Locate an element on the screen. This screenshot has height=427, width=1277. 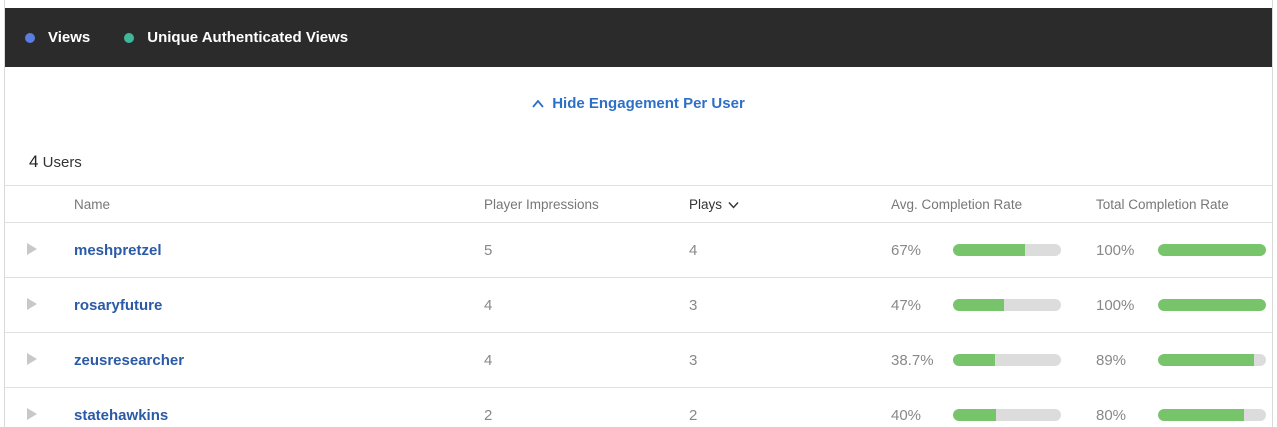
table-row: rosaryfuture 4 3 47% 100% is located at coordinates (638, 305).